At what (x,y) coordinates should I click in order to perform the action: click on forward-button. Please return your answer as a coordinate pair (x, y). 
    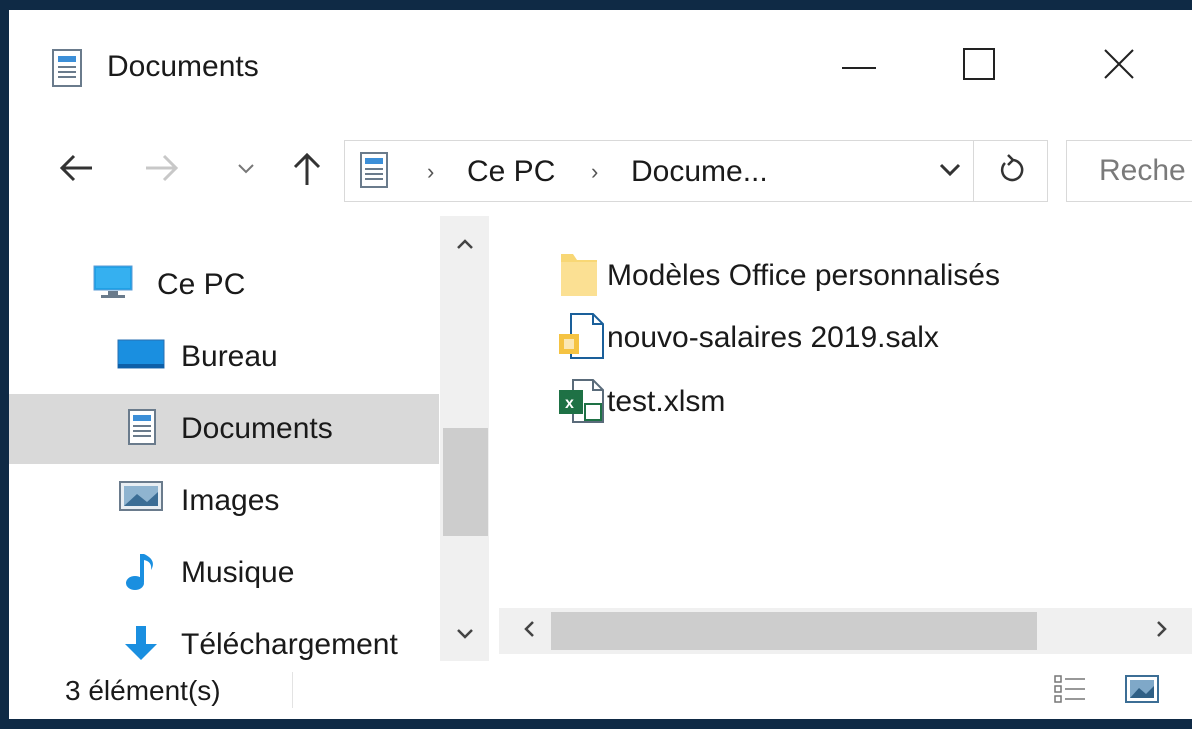
    Looking at the image, I should click on (162, 170).